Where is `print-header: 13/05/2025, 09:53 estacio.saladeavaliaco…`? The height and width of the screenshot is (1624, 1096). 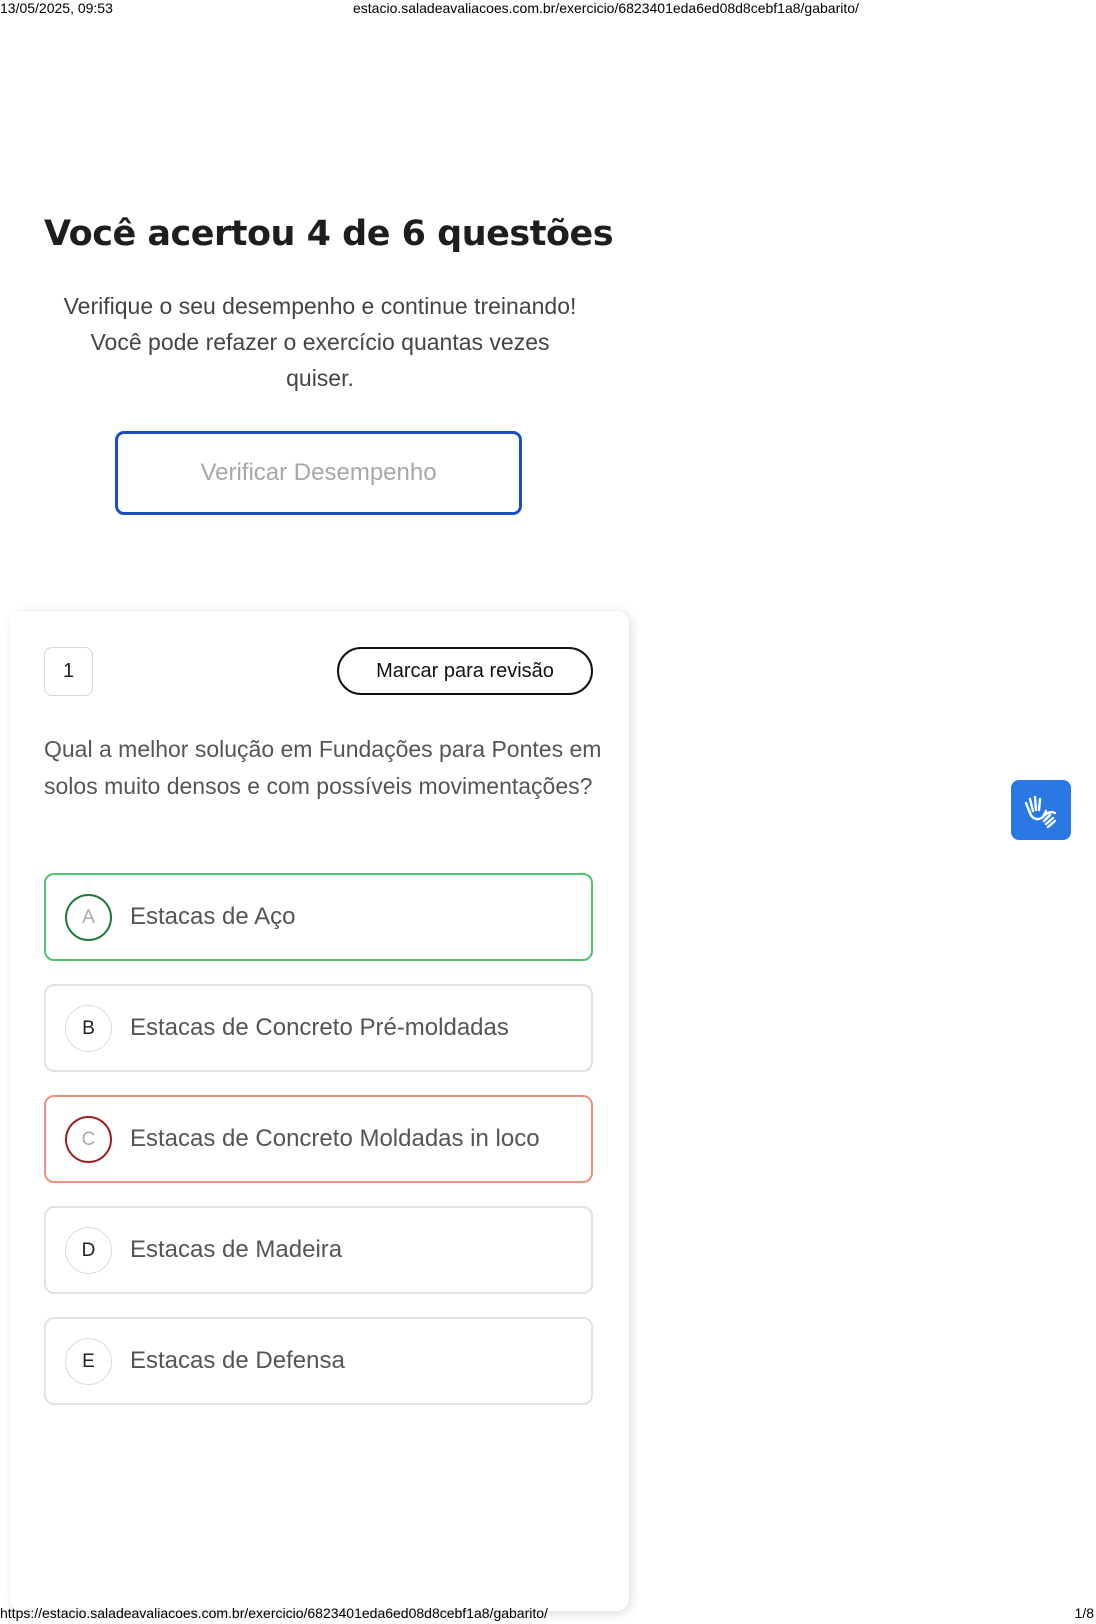 print-header: 13/05/2025, 09:53 estacio.saladeavaliaco… is located at coordinates (548, 10).